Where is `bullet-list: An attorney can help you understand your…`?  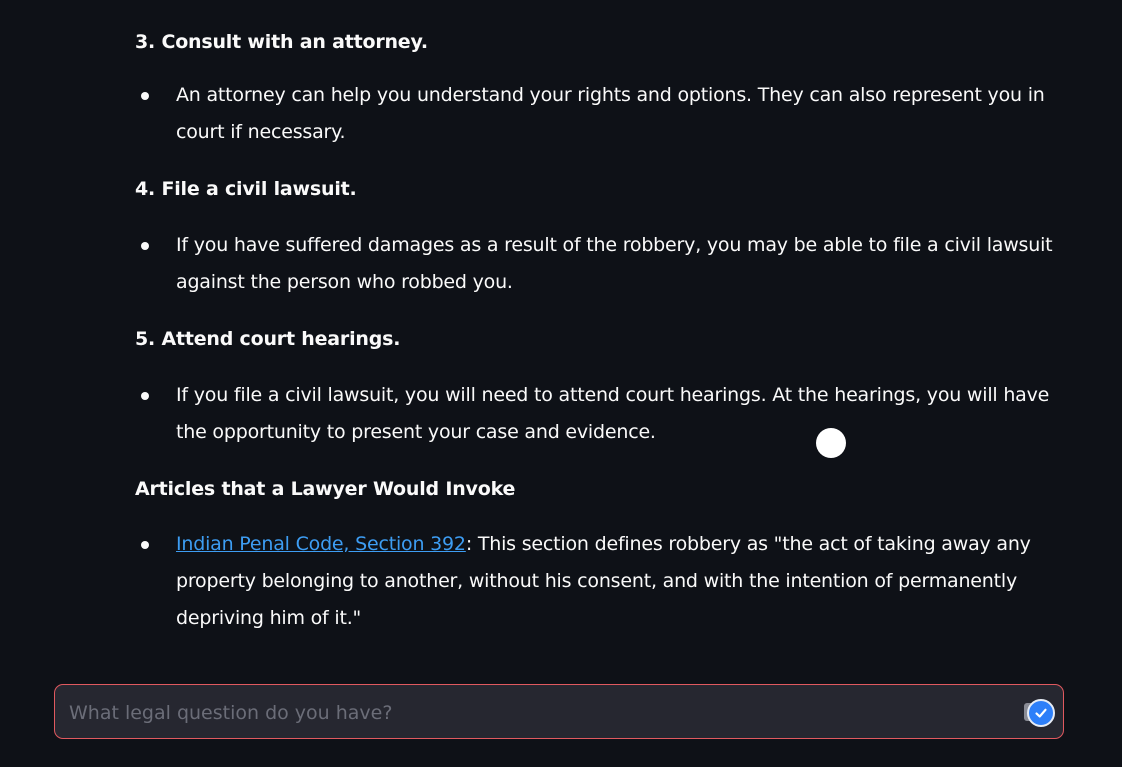 bullet-list: An attorney can help you understand your… is located at coordinates (600, 114).